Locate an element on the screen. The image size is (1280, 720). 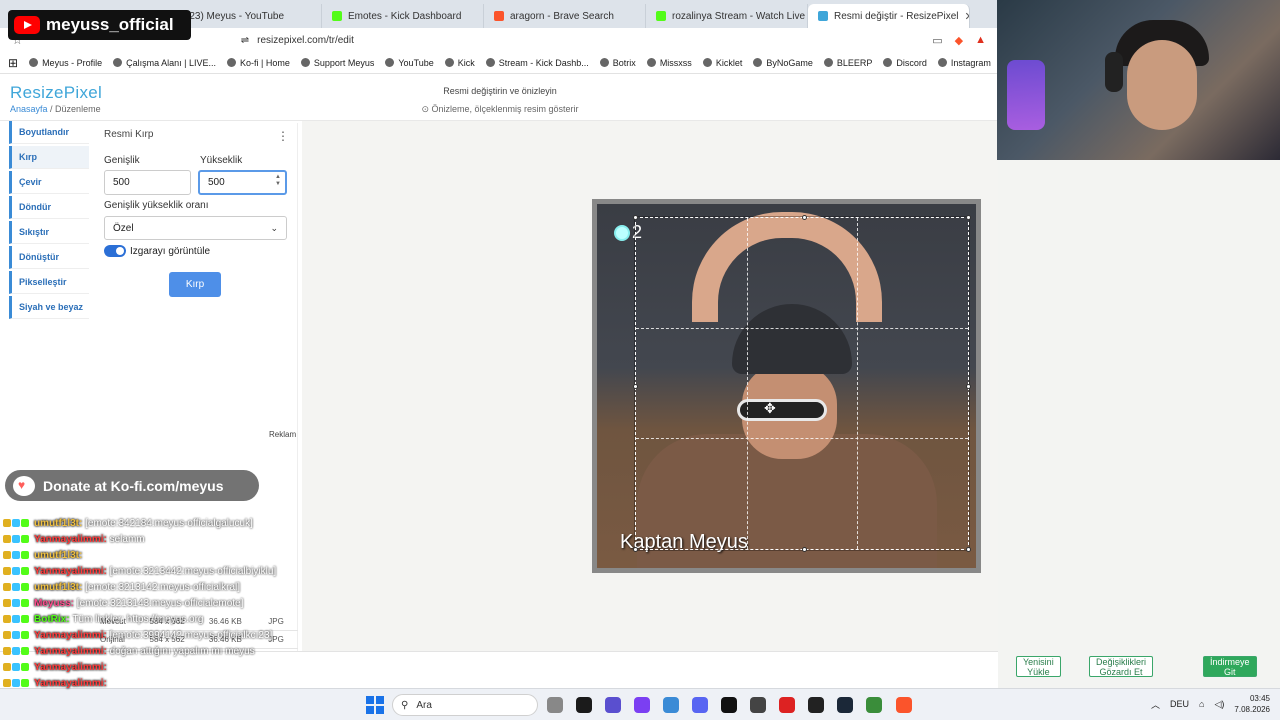
network-icon: ⌂ is located at coordinates (1201, 704).